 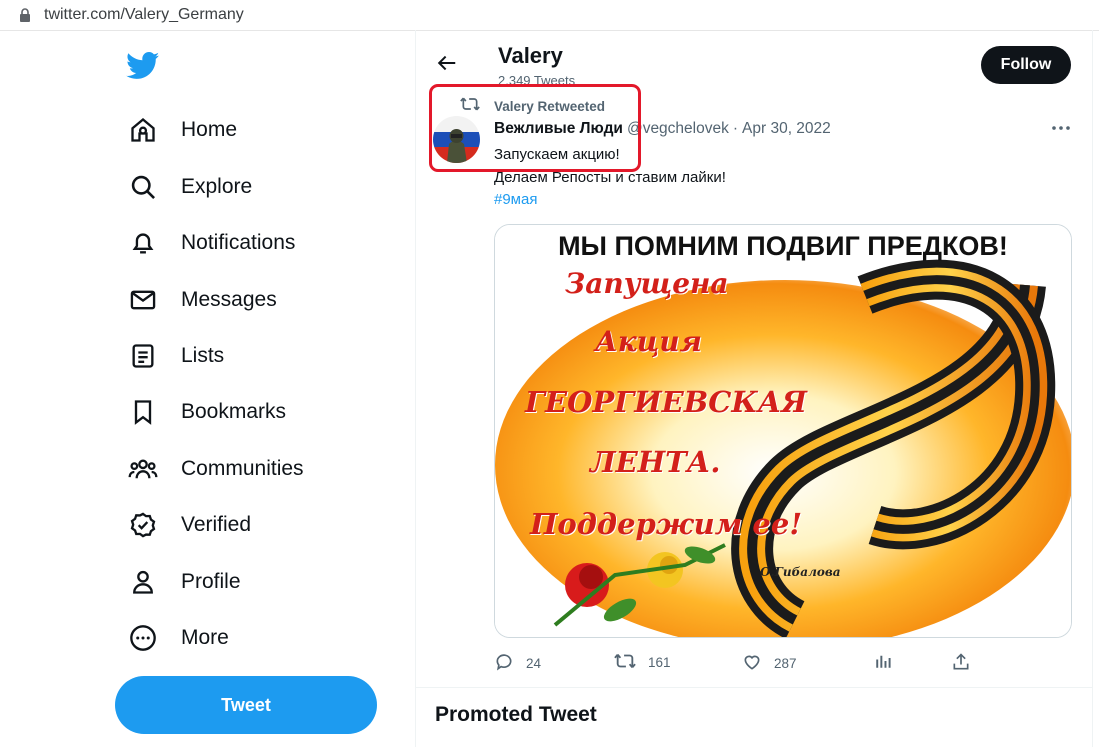 I want to click on hashtag-link: #9мая, so click(x=515, y=199).